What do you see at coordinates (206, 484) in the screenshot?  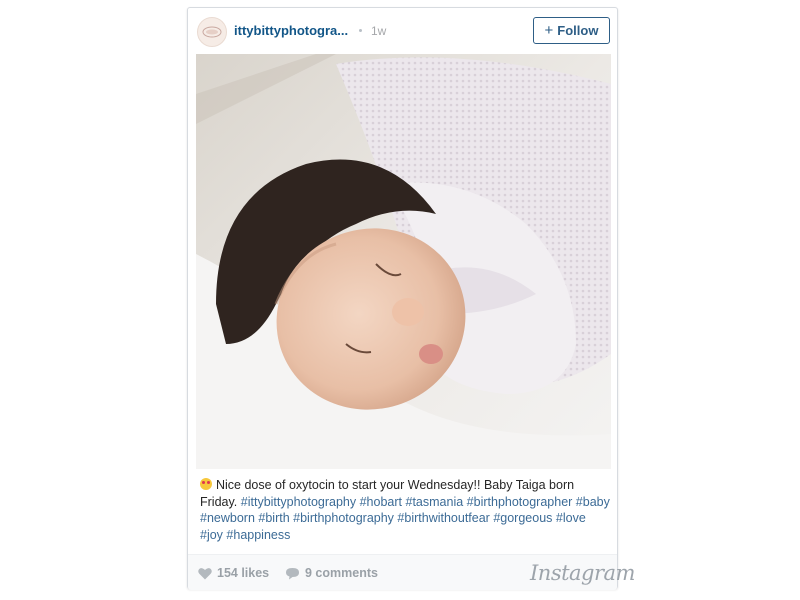 I see `heart-eyes-emoji-icon` at bounding box center [206, 484].